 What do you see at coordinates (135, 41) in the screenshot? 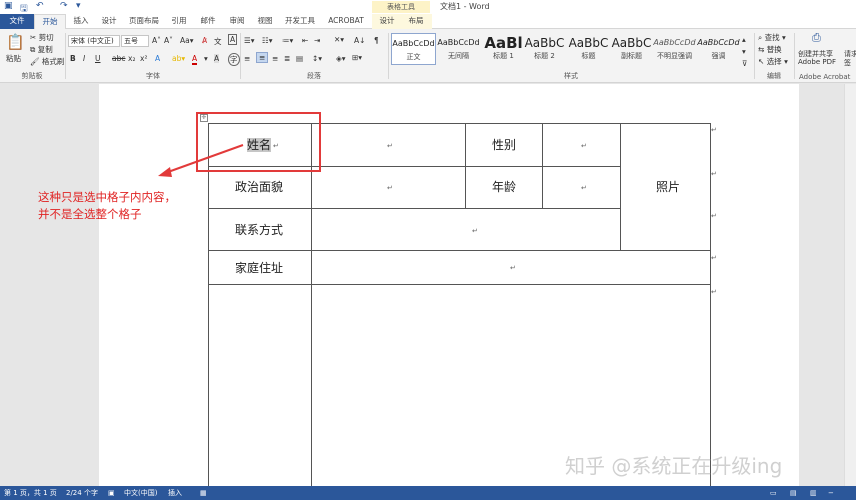
I see `font-size-select: 五号` at bounding box center [135, 41].